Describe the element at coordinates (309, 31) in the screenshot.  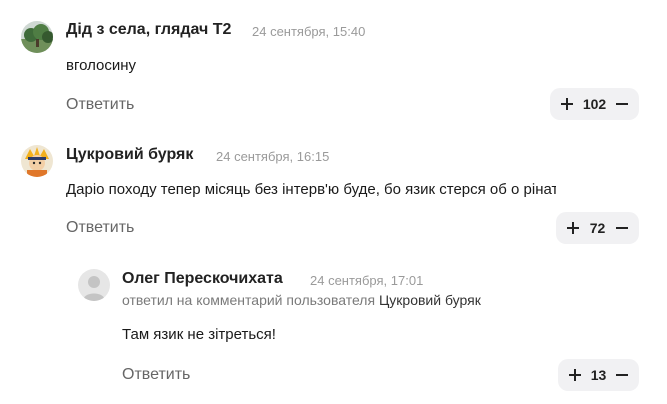
I see `comment-timestamp: 24 сентября, 15:40` at that location.